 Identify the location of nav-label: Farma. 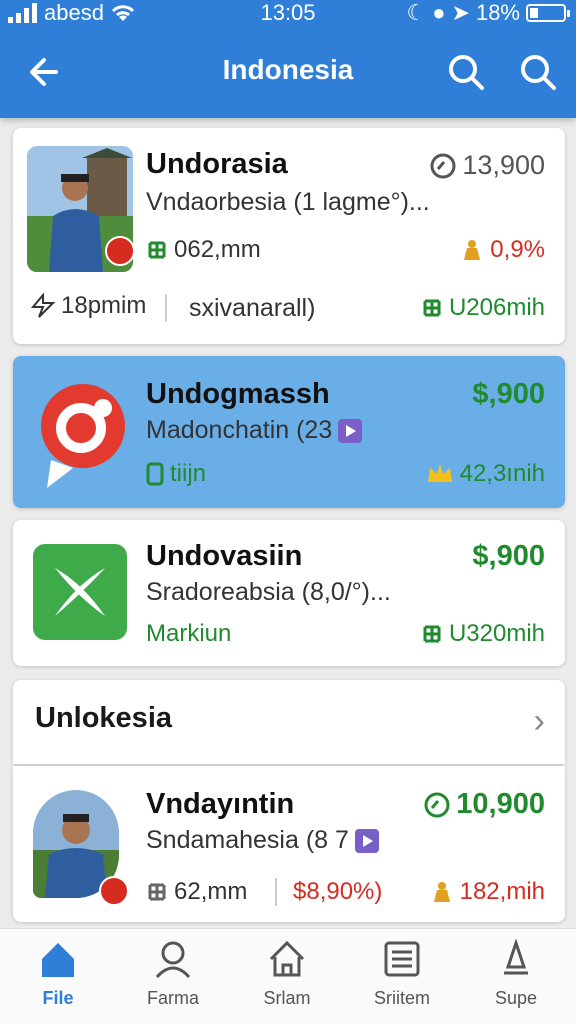
(172, 998).